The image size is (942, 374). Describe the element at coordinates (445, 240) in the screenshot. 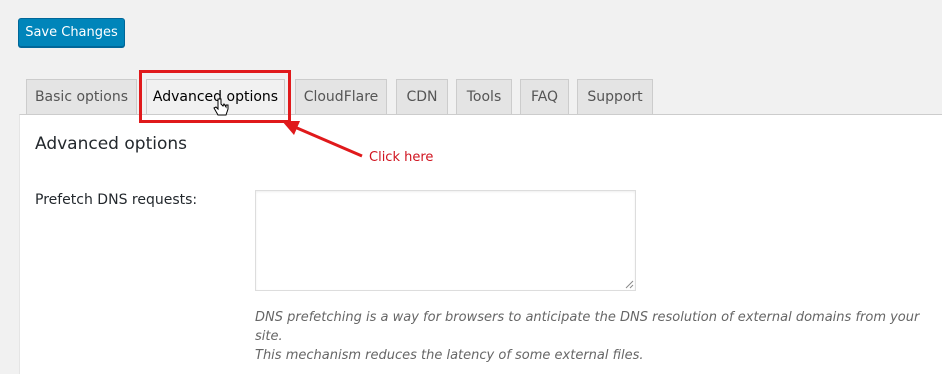

I see `prefetch-dns-textarea` at that location.